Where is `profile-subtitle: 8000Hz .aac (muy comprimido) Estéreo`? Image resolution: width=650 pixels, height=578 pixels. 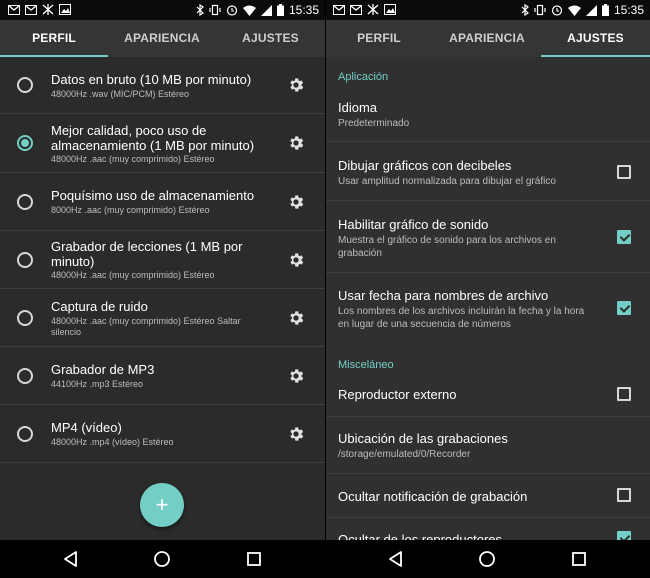
profile-subtitle: 8000Hz .aac (muy comprimido) Estéreo is located at coordinates (130, 210).